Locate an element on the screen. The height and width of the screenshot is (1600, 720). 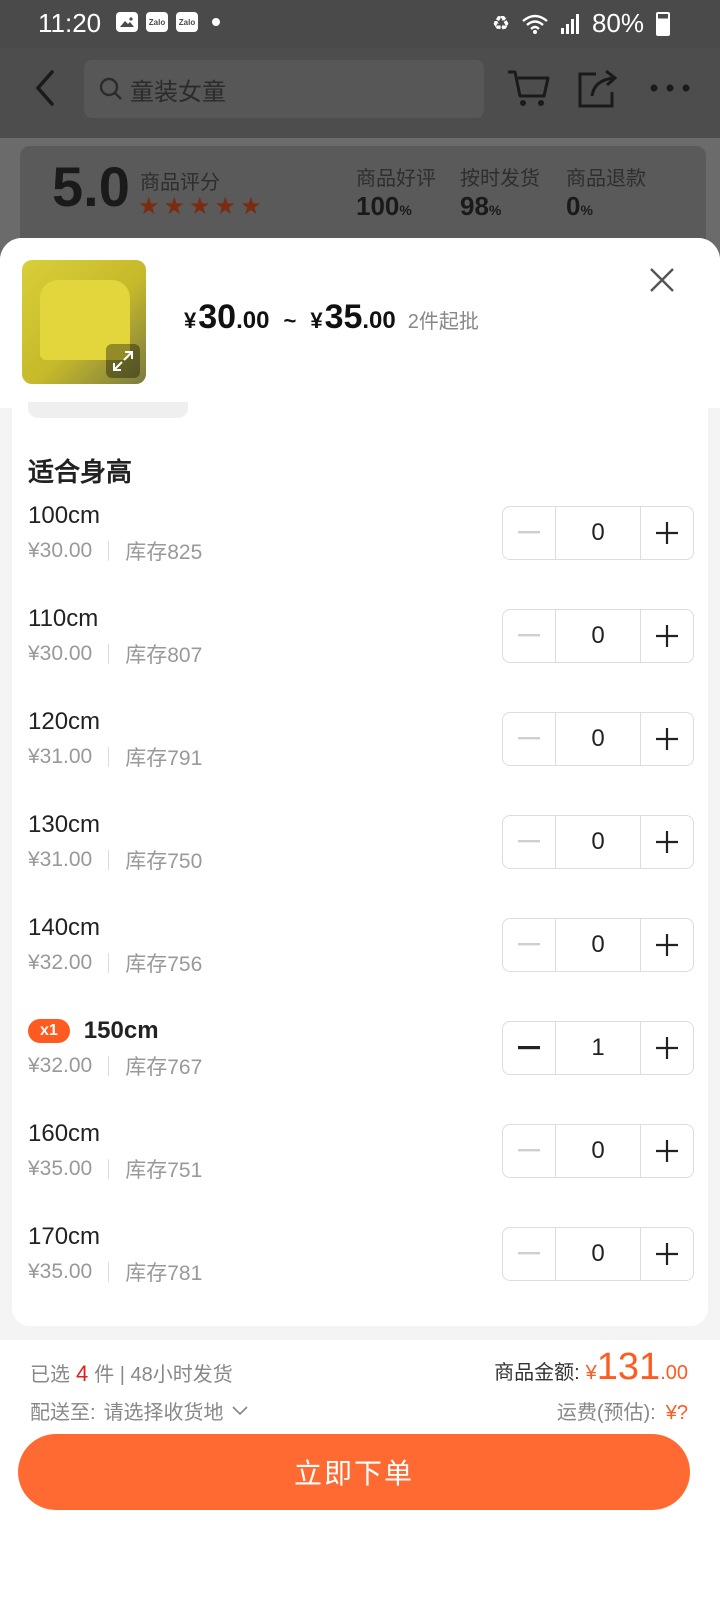
more-notifications-dot-icon is located at coordinates (216, 22).